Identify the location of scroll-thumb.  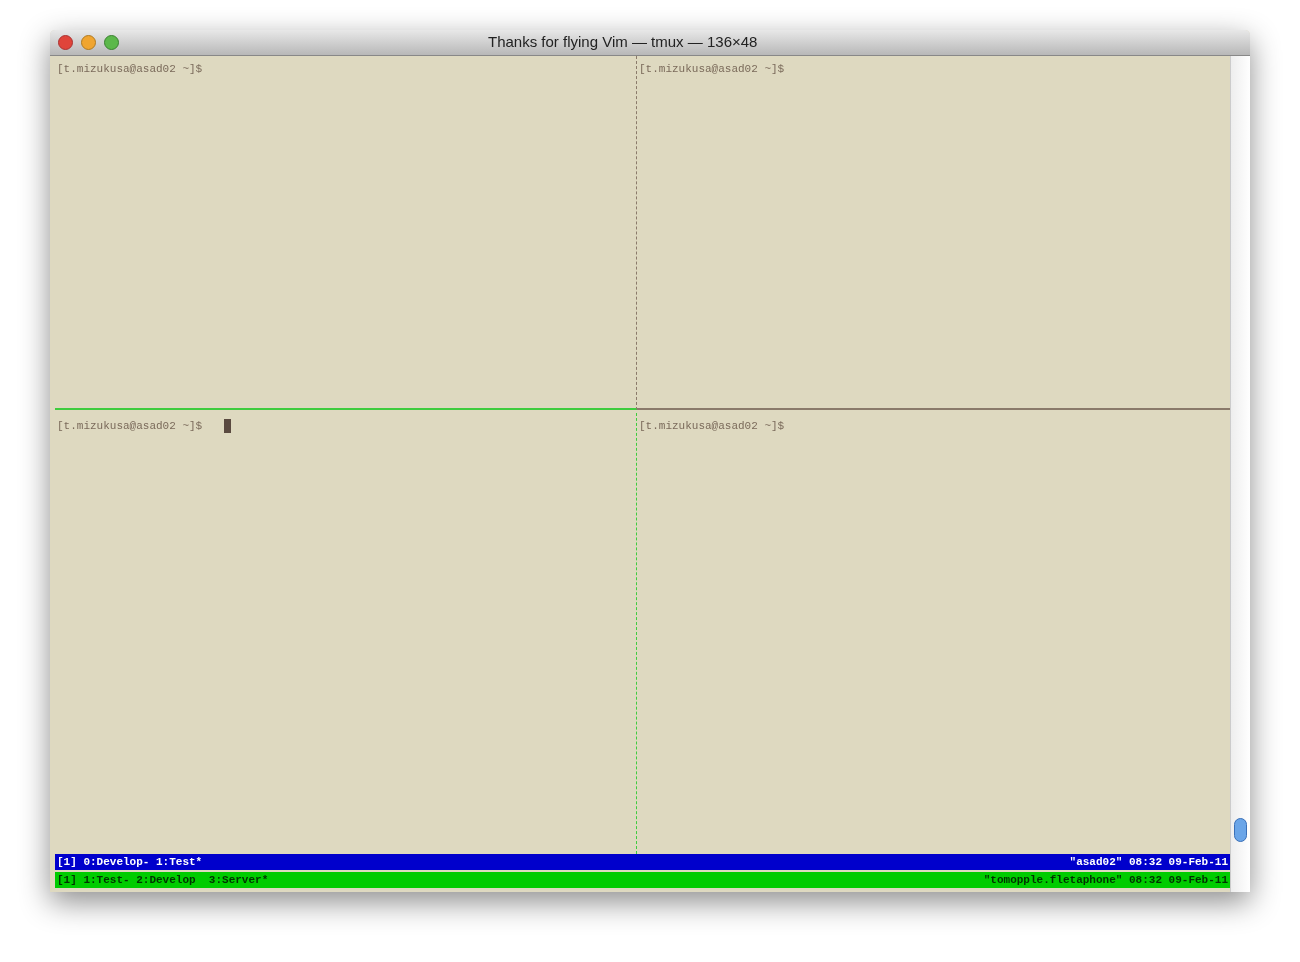
(1240, 830).